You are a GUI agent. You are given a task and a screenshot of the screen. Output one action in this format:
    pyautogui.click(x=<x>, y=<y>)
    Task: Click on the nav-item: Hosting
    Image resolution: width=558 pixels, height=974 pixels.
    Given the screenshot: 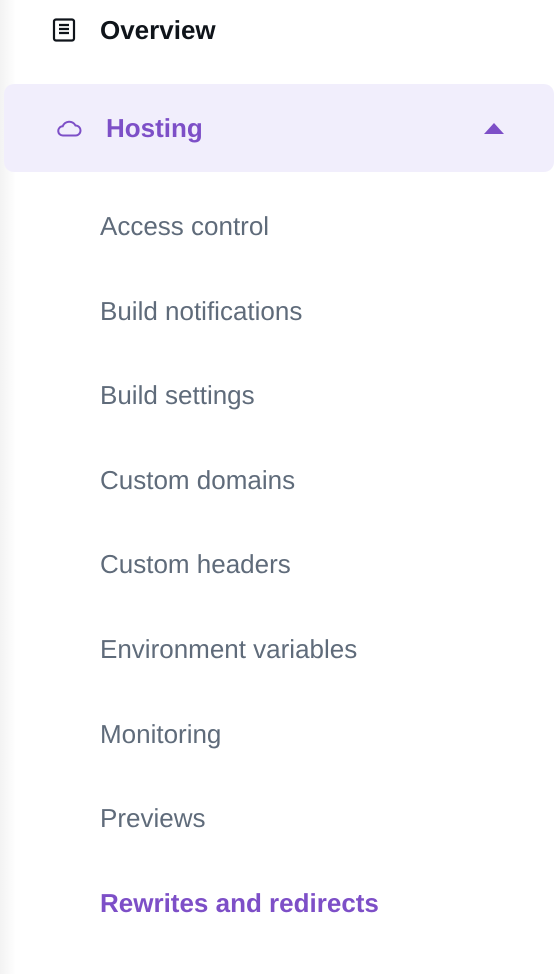 What is the action you would take?
    pyautogui.click(x=279, y=128)
    